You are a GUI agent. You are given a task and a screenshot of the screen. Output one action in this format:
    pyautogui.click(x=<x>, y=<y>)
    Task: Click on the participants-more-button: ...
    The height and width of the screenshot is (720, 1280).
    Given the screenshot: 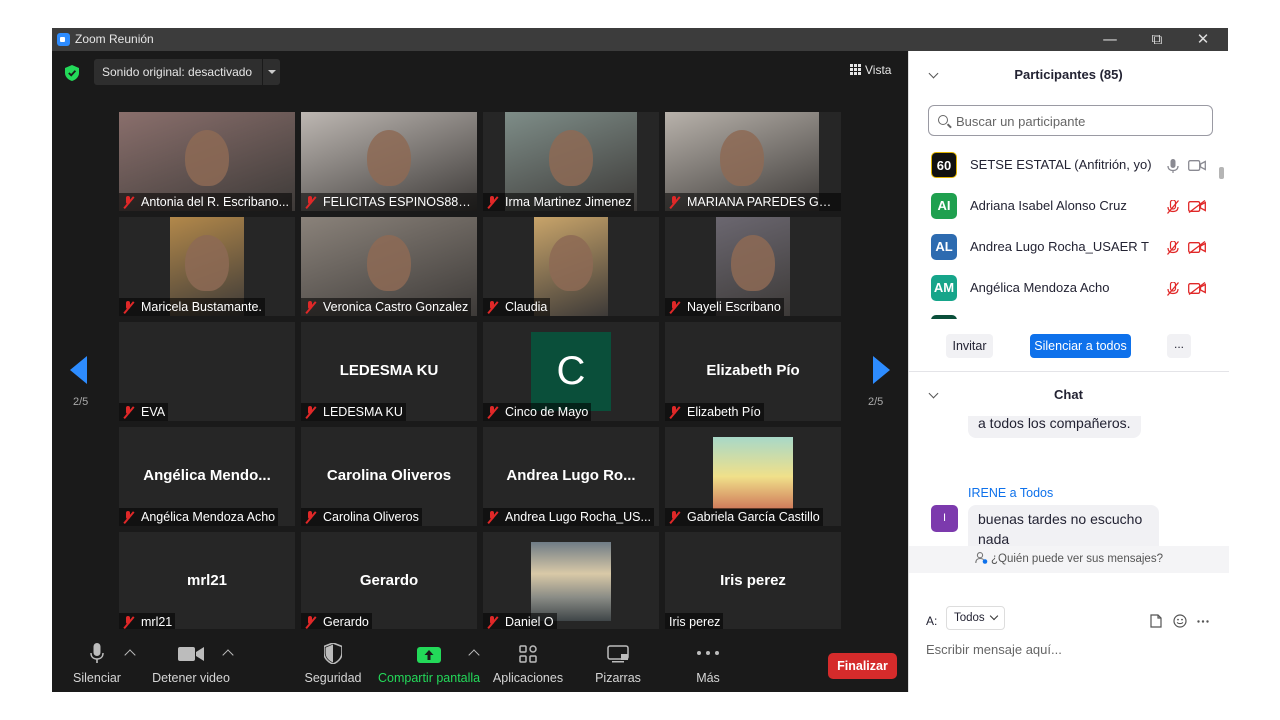 What is the action you would take?
    pyautogui.click(x=1179, y=346)
    